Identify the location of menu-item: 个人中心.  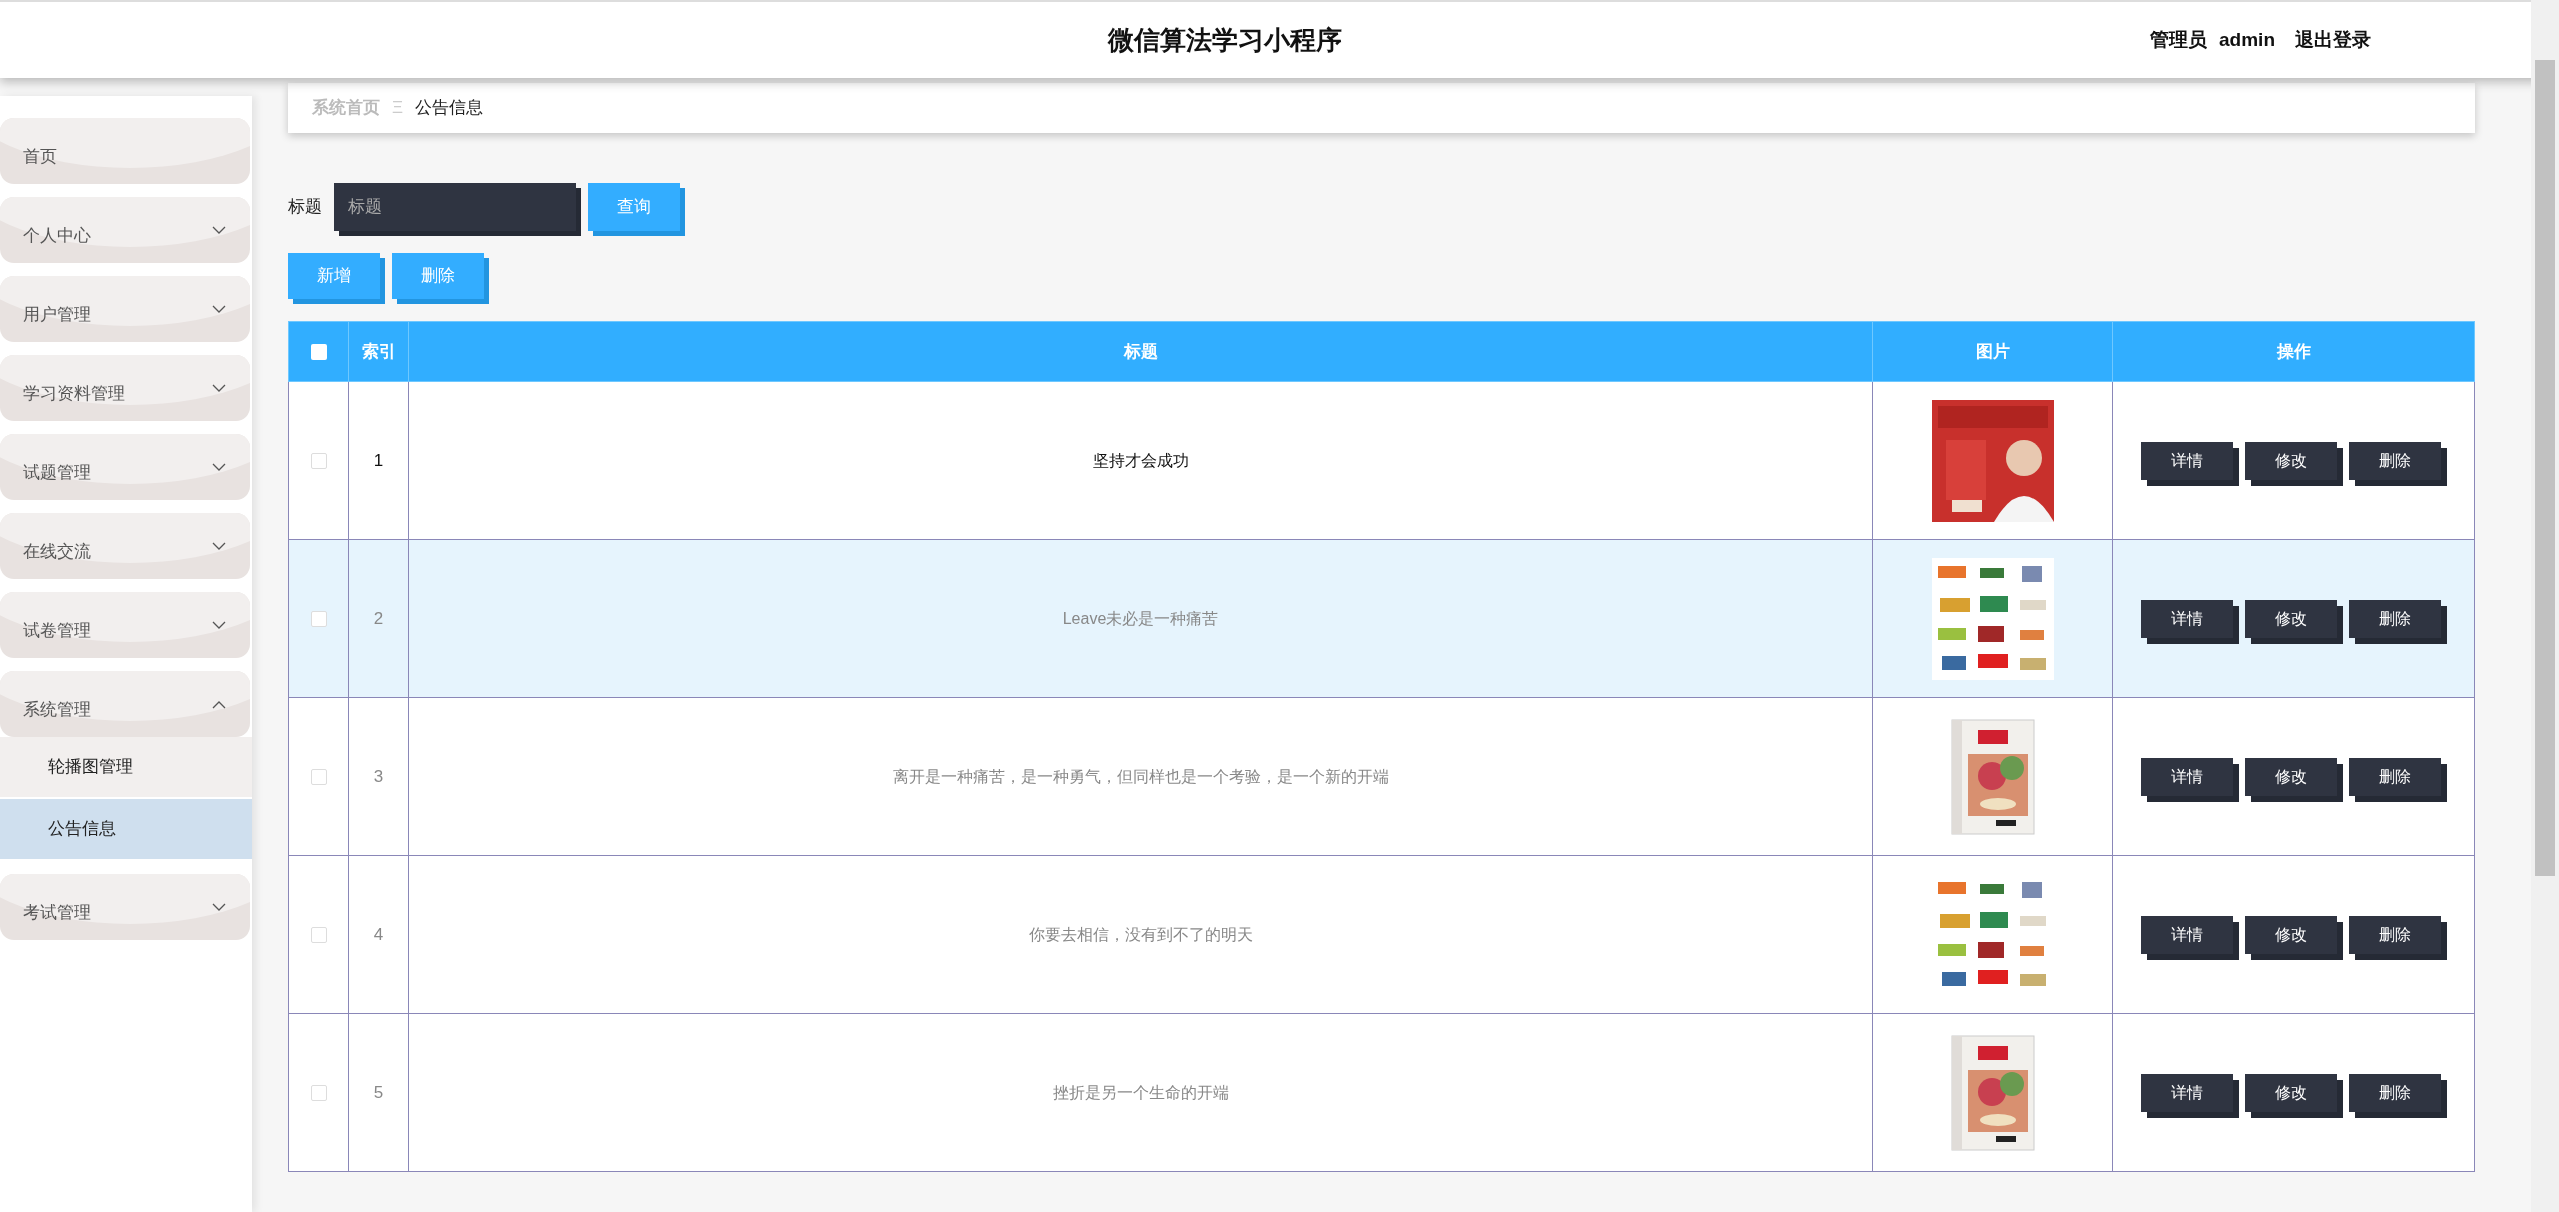
(125, 230).